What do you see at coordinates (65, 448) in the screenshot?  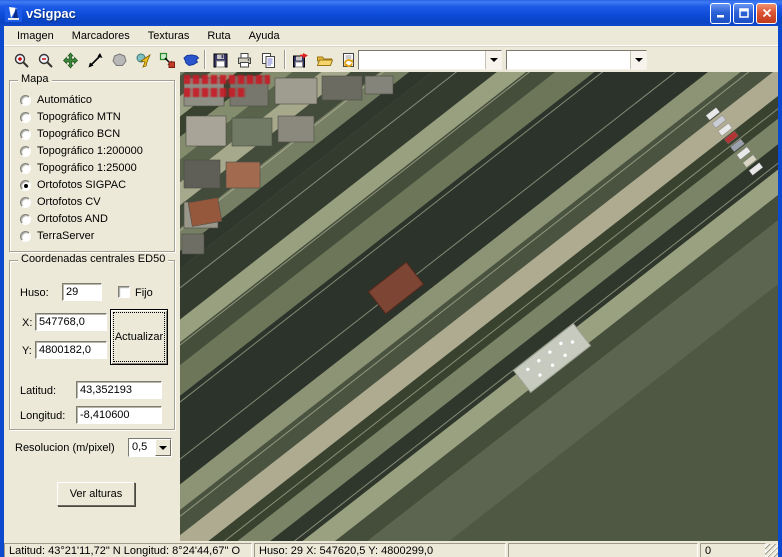 I see `resolution-label: Resolucion (m/pixel)` at bounding box center [65, 448].